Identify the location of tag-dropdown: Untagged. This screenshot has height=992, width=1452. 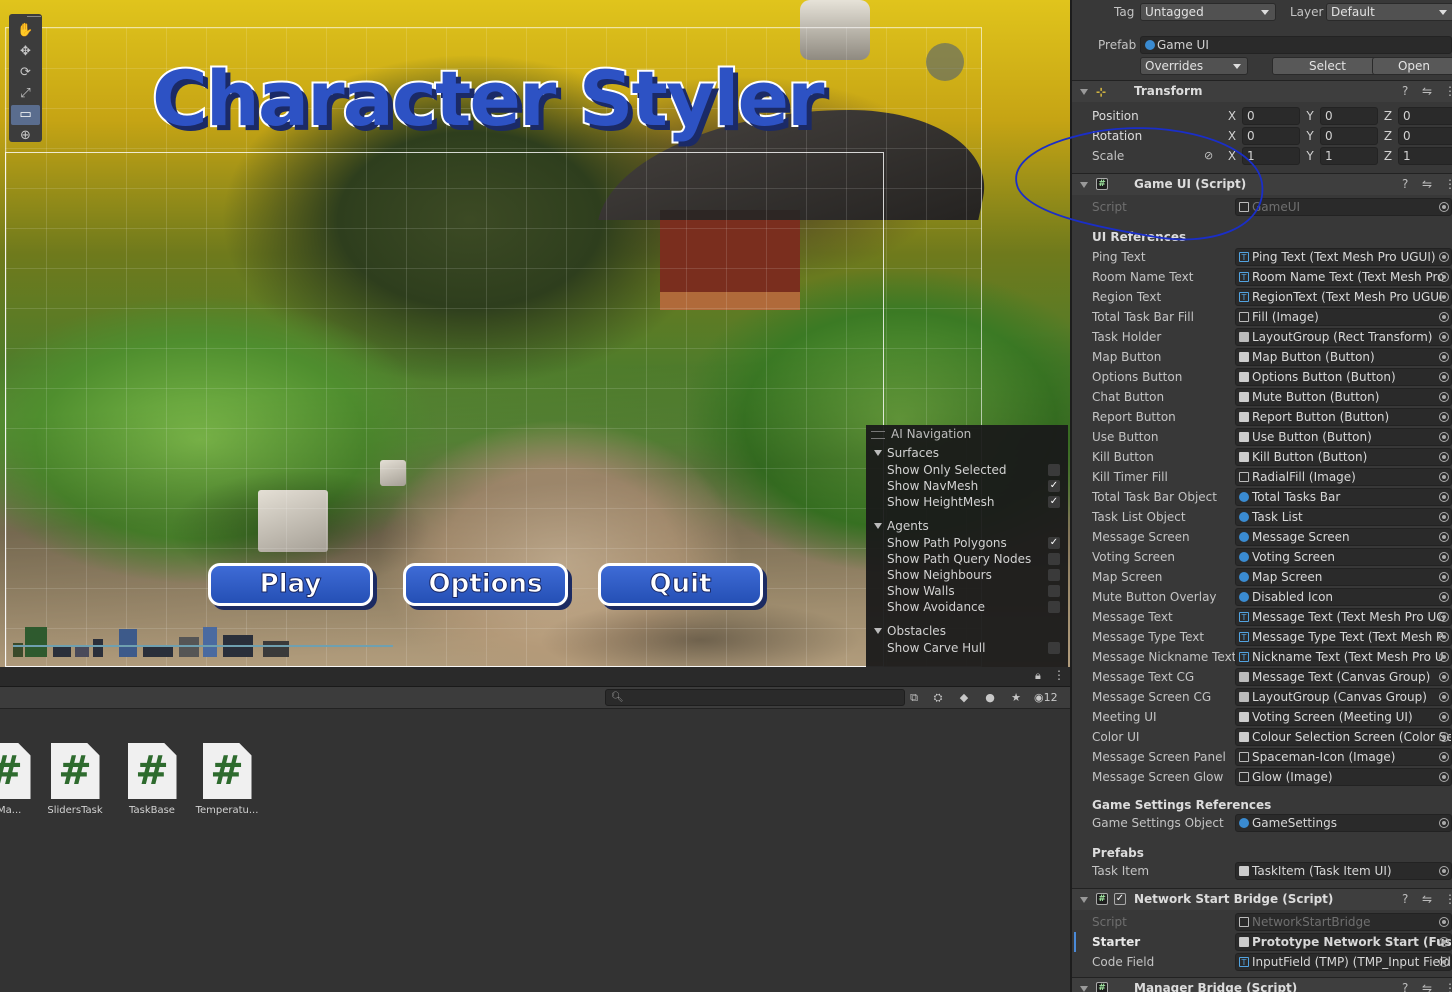
(1208, 12).